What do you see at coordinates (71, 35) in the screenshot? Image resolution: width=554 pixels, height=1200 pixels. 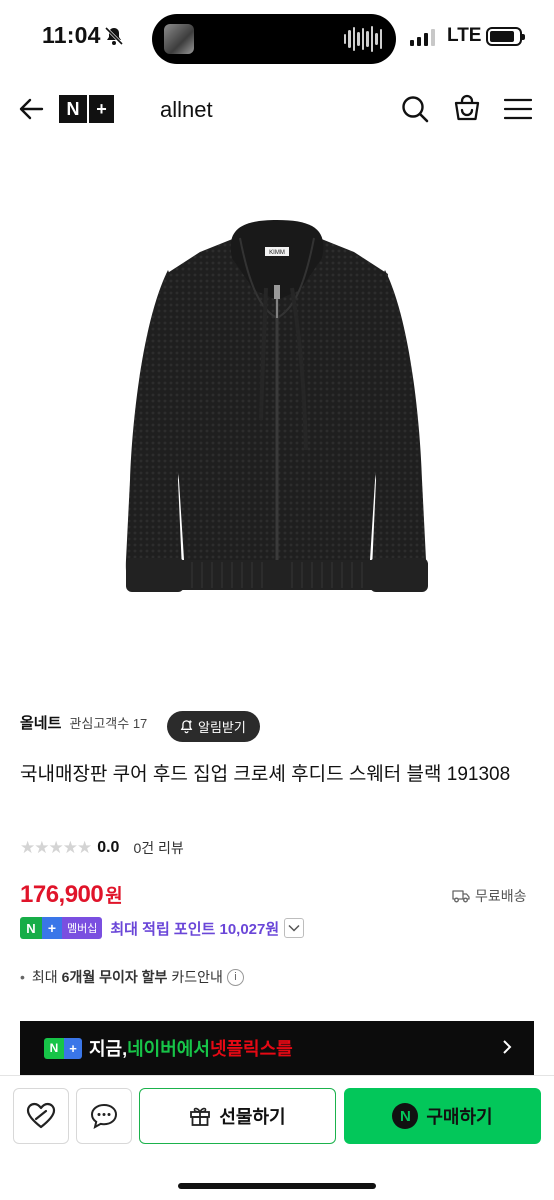 I see `status-time: 11:04` at bounding box center [71, 35].